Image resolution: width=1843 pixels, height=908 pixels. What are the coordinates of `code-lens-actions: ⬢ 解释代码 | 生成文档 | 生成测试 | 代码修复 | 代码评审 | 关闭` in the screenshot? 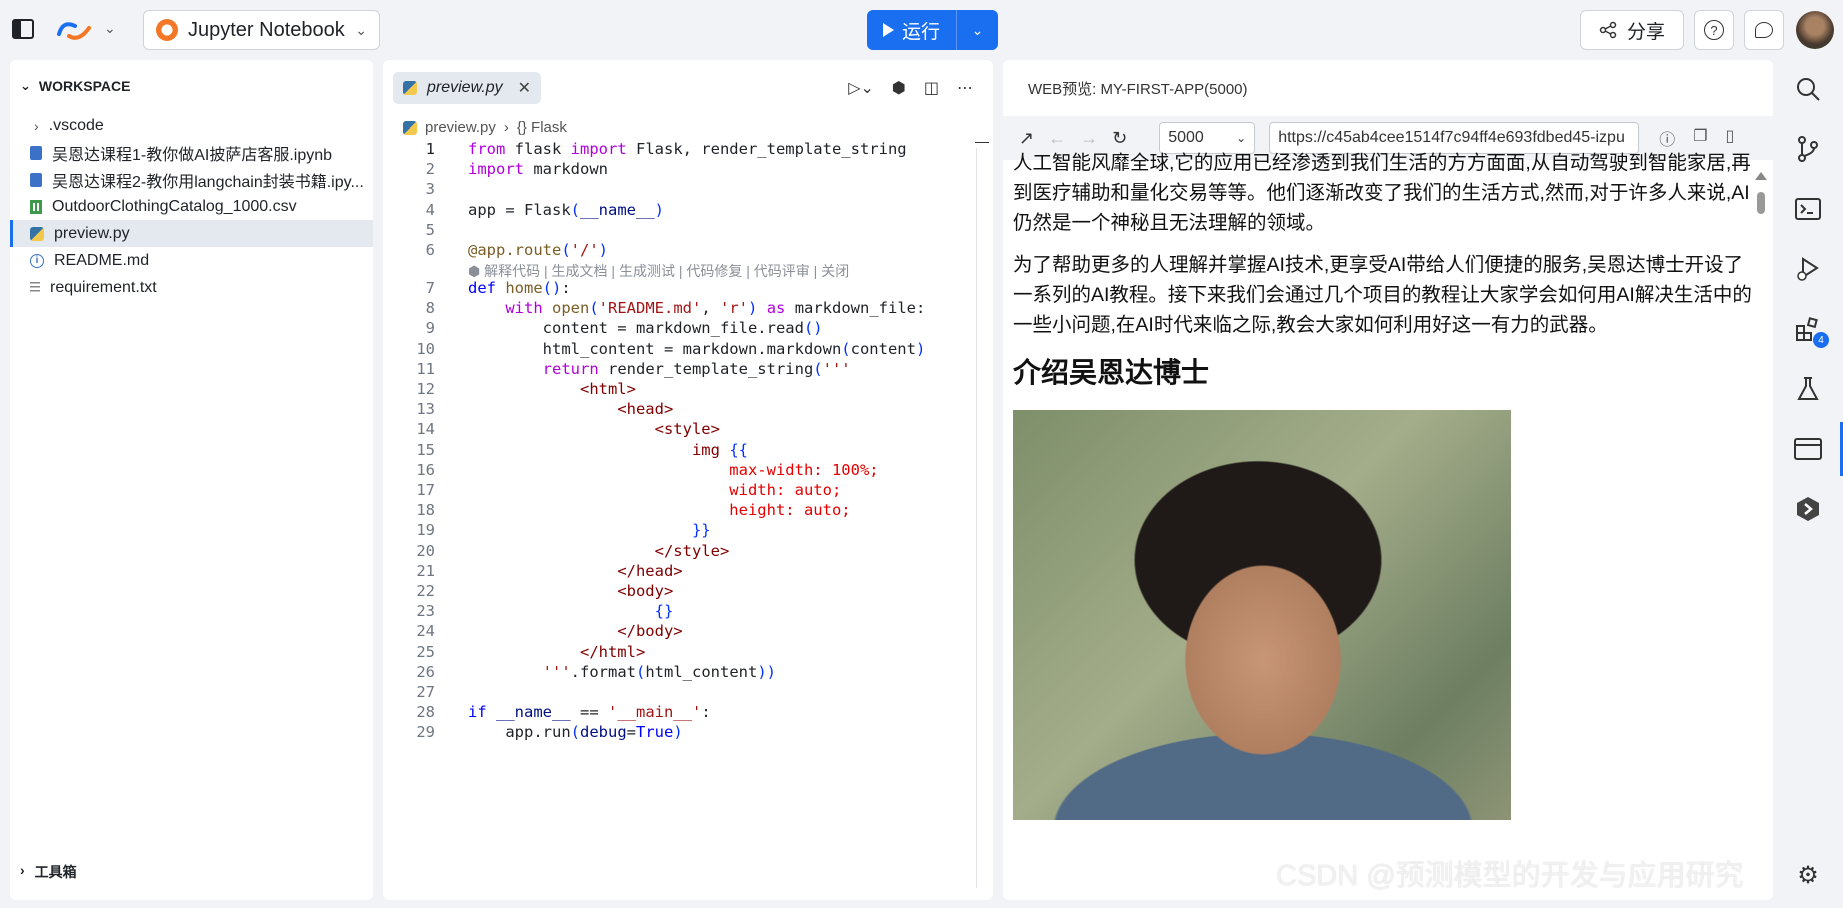 It's located at (658, 271).